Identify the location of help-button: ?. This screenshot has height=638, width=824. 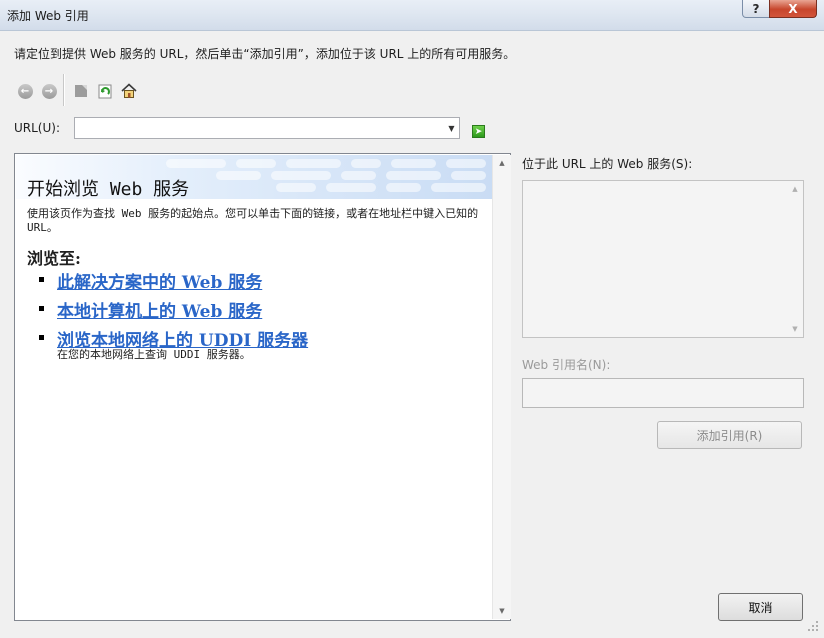
(756, 9).